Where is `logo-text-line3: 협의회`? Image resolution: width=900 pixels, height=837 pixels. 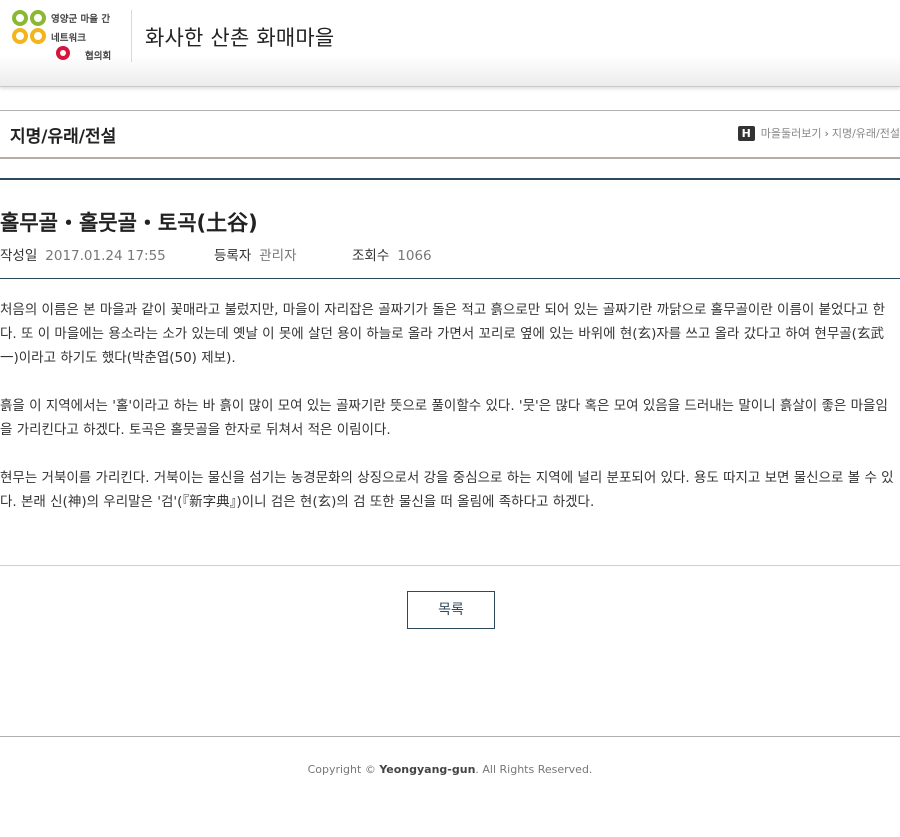
logo-text-line3: 협의회 is located at coordinates (98, 56).